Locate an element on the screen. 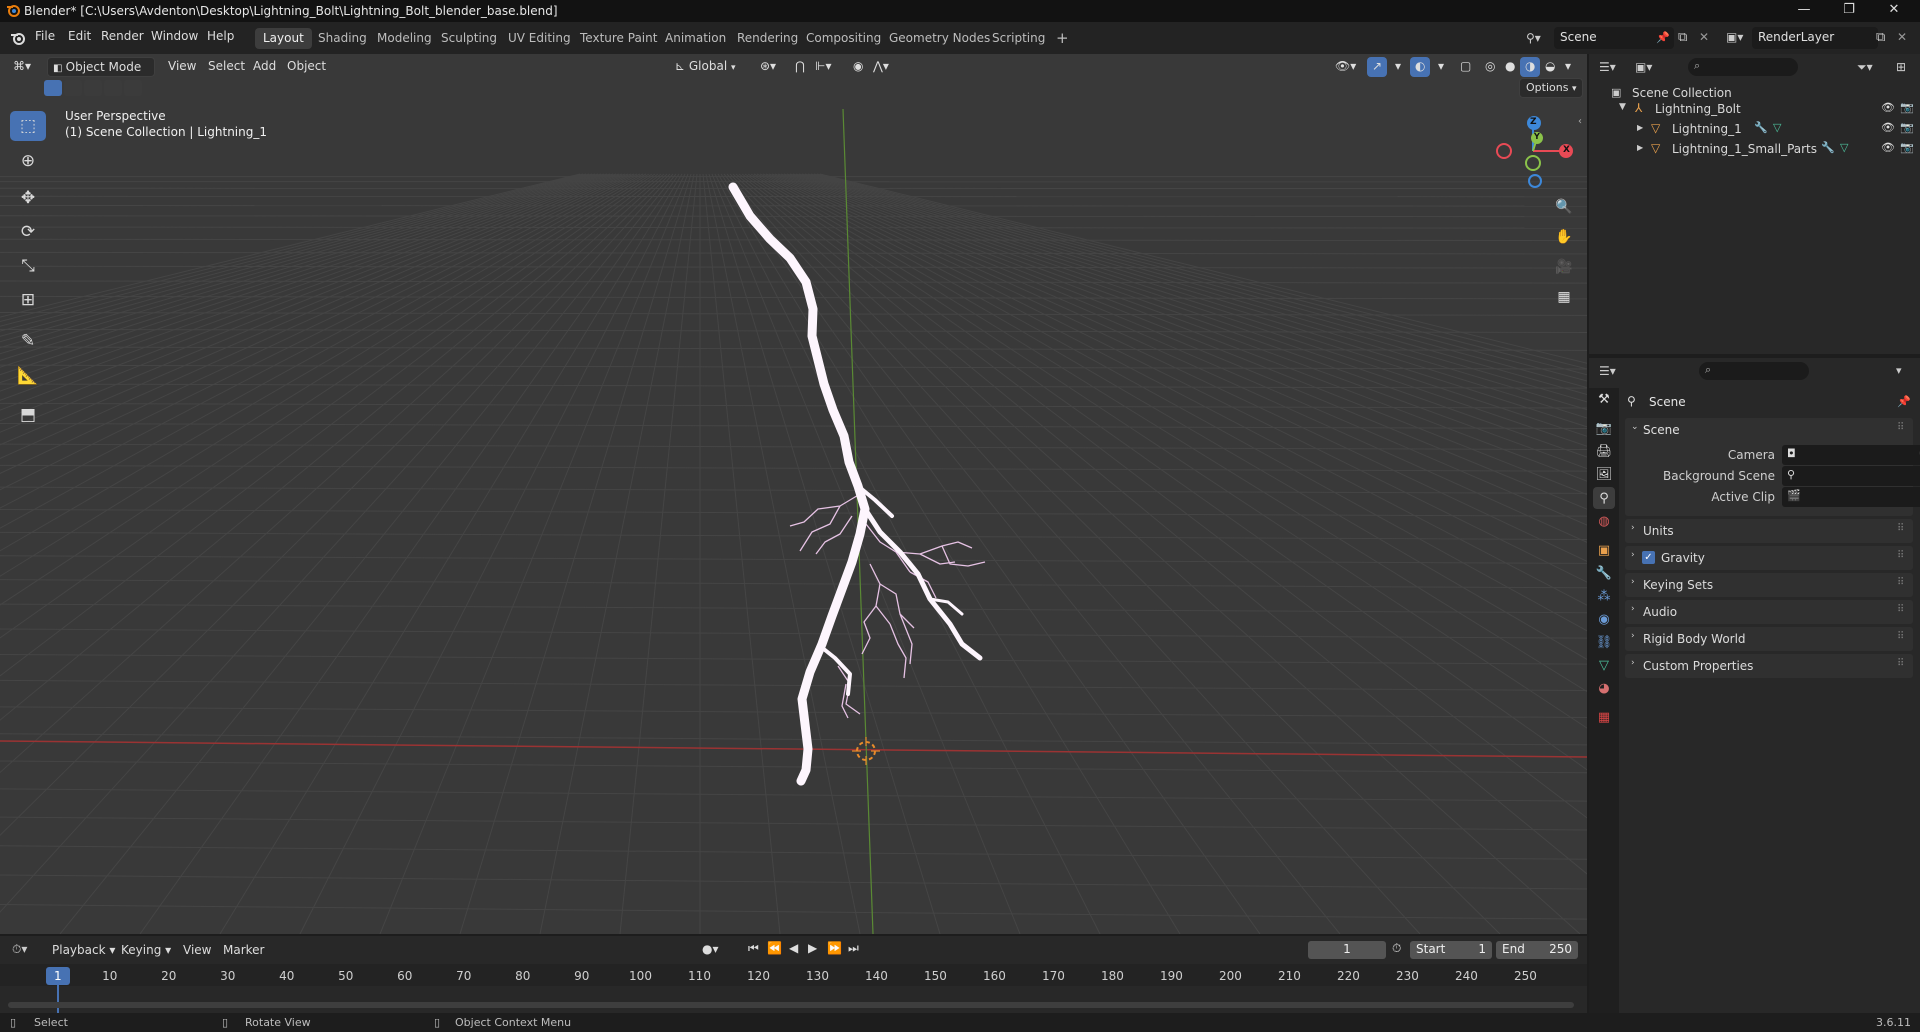 The image size is (1920, 1032). data-tab-icon: ▽ is located at coordinates (1604, 665).